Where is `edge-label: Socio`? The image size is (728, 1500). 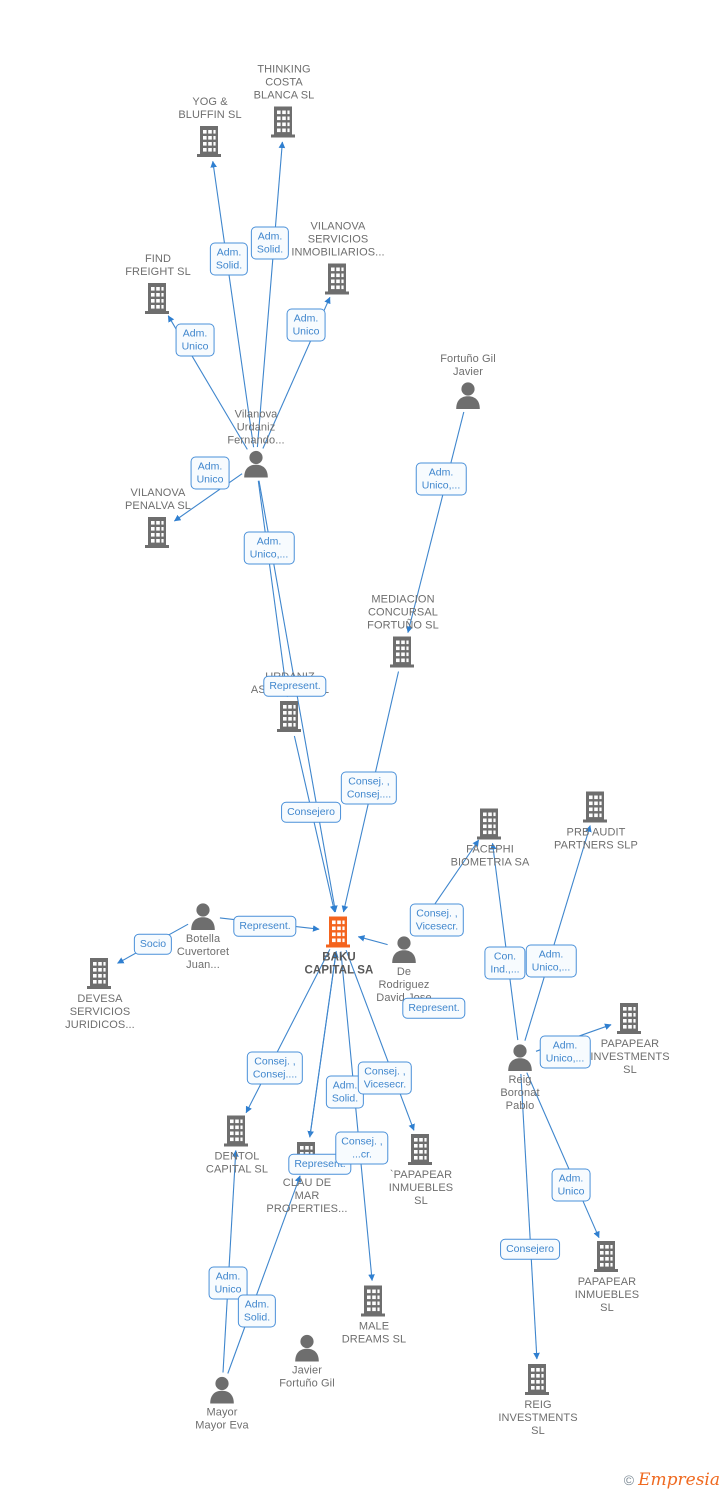 edge-label: Socio is located at coordinates (153, 944).